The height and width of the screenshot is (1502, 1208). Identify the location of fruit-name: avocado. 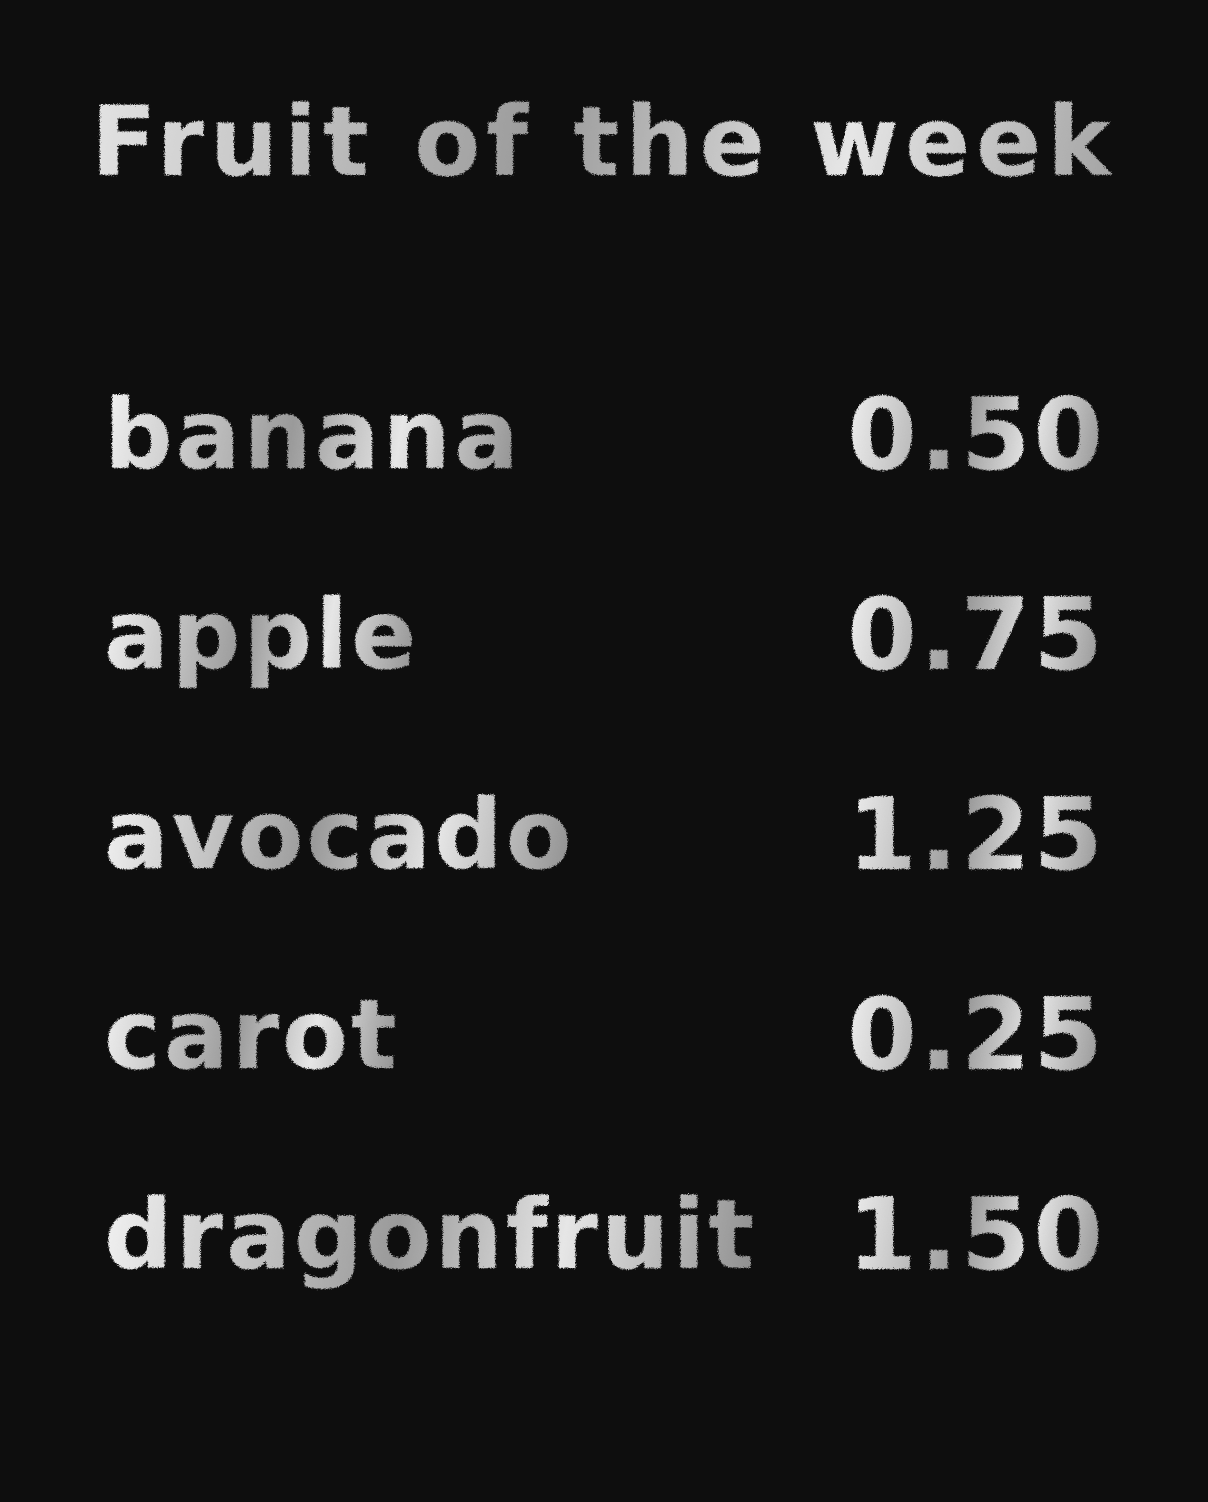
(339, 835).